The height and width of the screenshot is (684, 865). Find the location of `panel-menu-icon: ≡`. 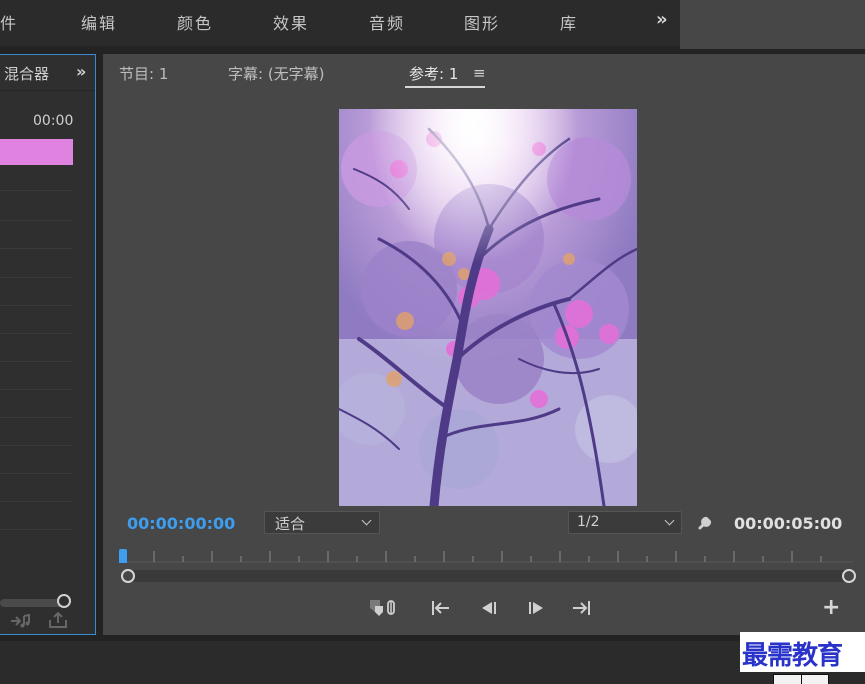

panel-menu-icon: ≡ is located at coordinates (479, 73).